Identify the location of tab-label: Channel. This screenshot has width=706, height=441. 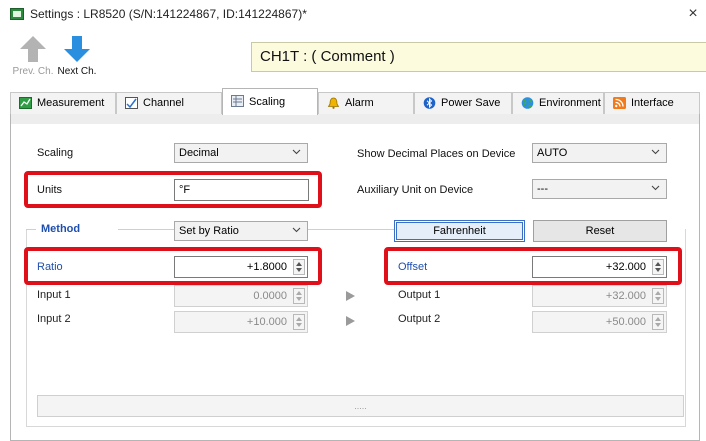
(163, 103).